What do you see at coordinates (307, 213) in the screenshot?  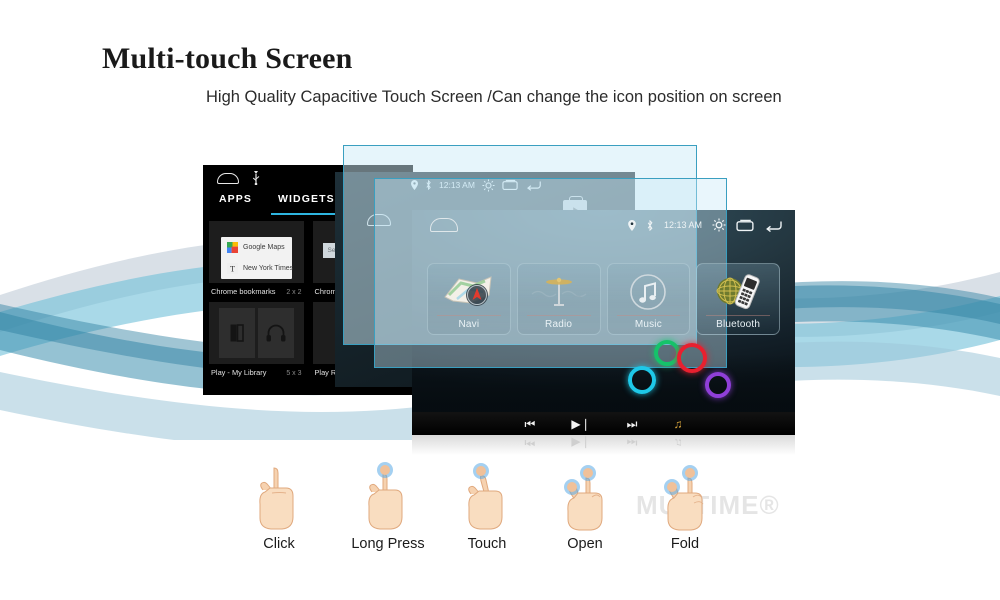 I see `tab-active-underline` at bounding box center [307, 213].